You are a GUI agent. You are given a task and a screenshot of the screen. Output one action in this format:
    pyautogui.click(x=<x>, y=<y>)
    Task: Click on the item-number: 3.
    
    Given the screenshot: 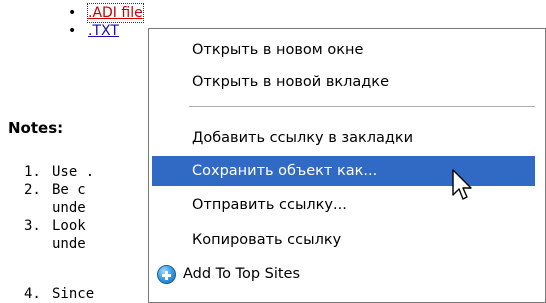 What is the action you would take?
    pyautogui.click(x=32, y=226)
    